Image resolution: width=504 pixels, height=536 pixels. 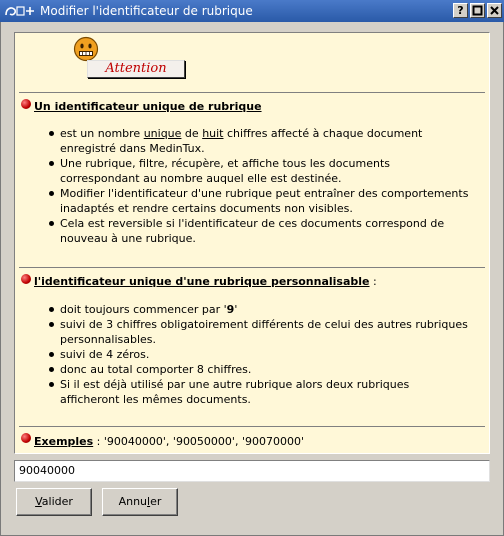 I want to click on title-bar: Modifier l'identificateur de rubrique ?, so click(x=252, y=11).